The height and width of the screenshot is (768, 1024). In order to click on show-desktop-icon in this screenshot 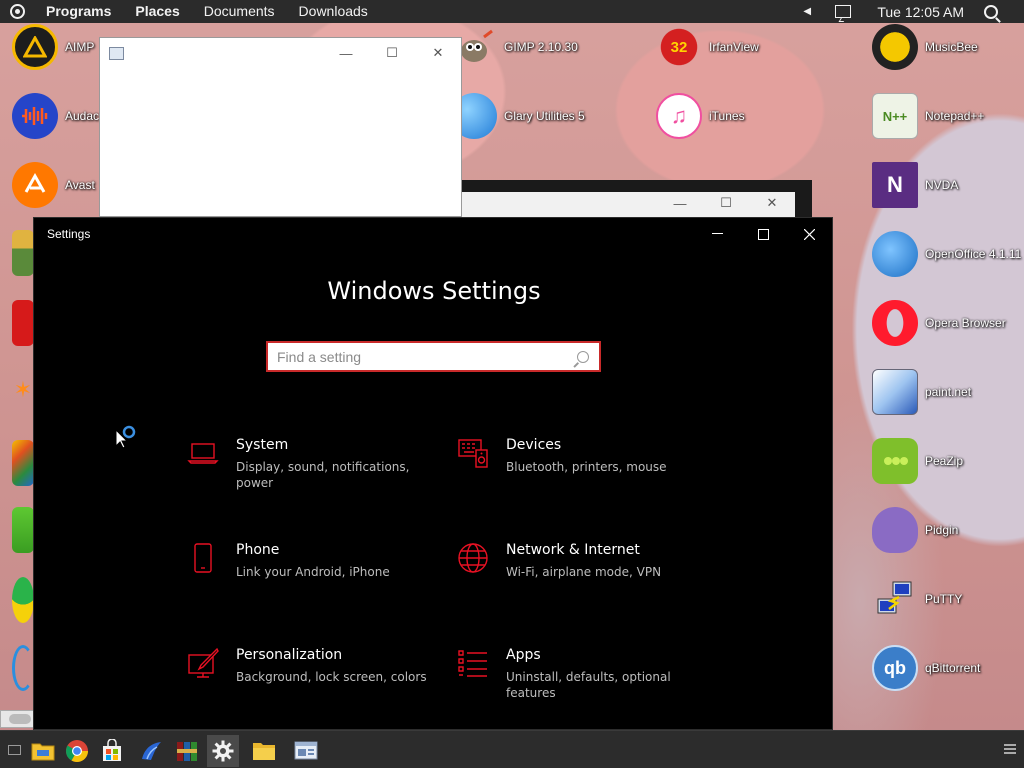, I will do `click(14, 750)`.